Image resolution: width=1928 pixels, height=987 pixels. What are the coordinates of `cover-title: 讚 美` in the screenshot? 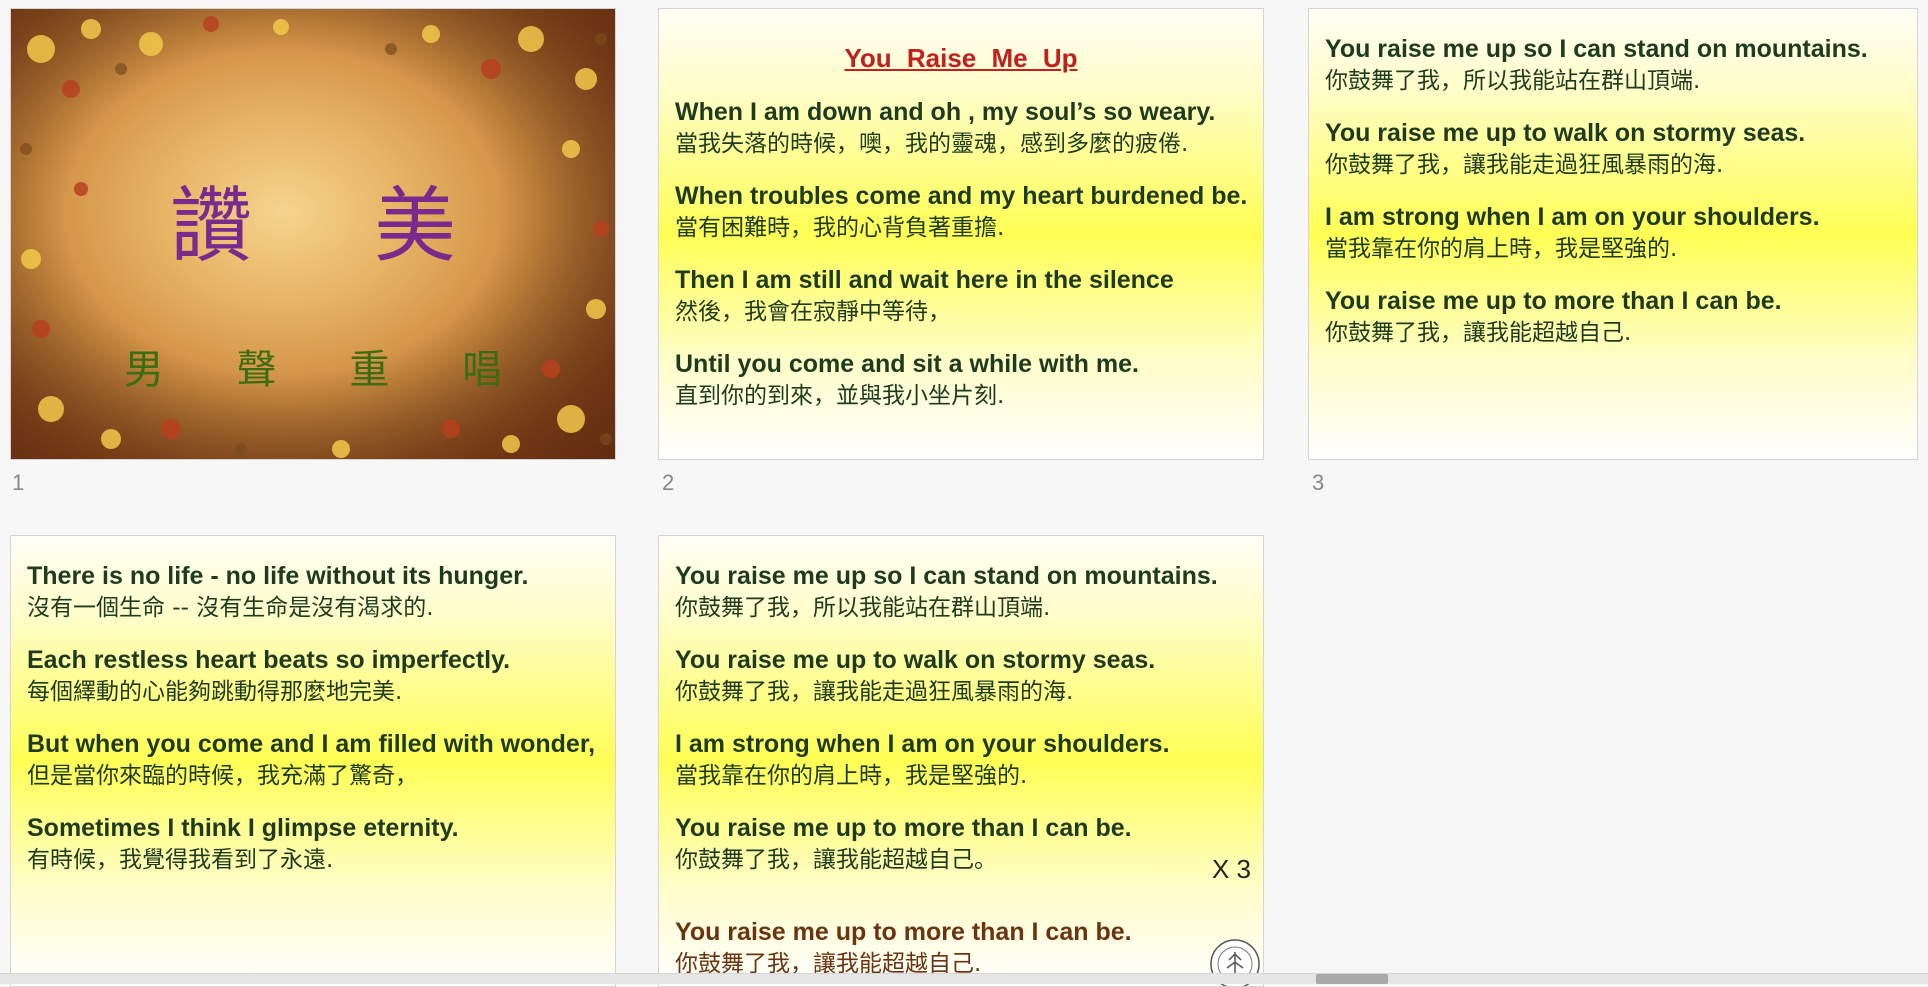 It's located at (337, 226).